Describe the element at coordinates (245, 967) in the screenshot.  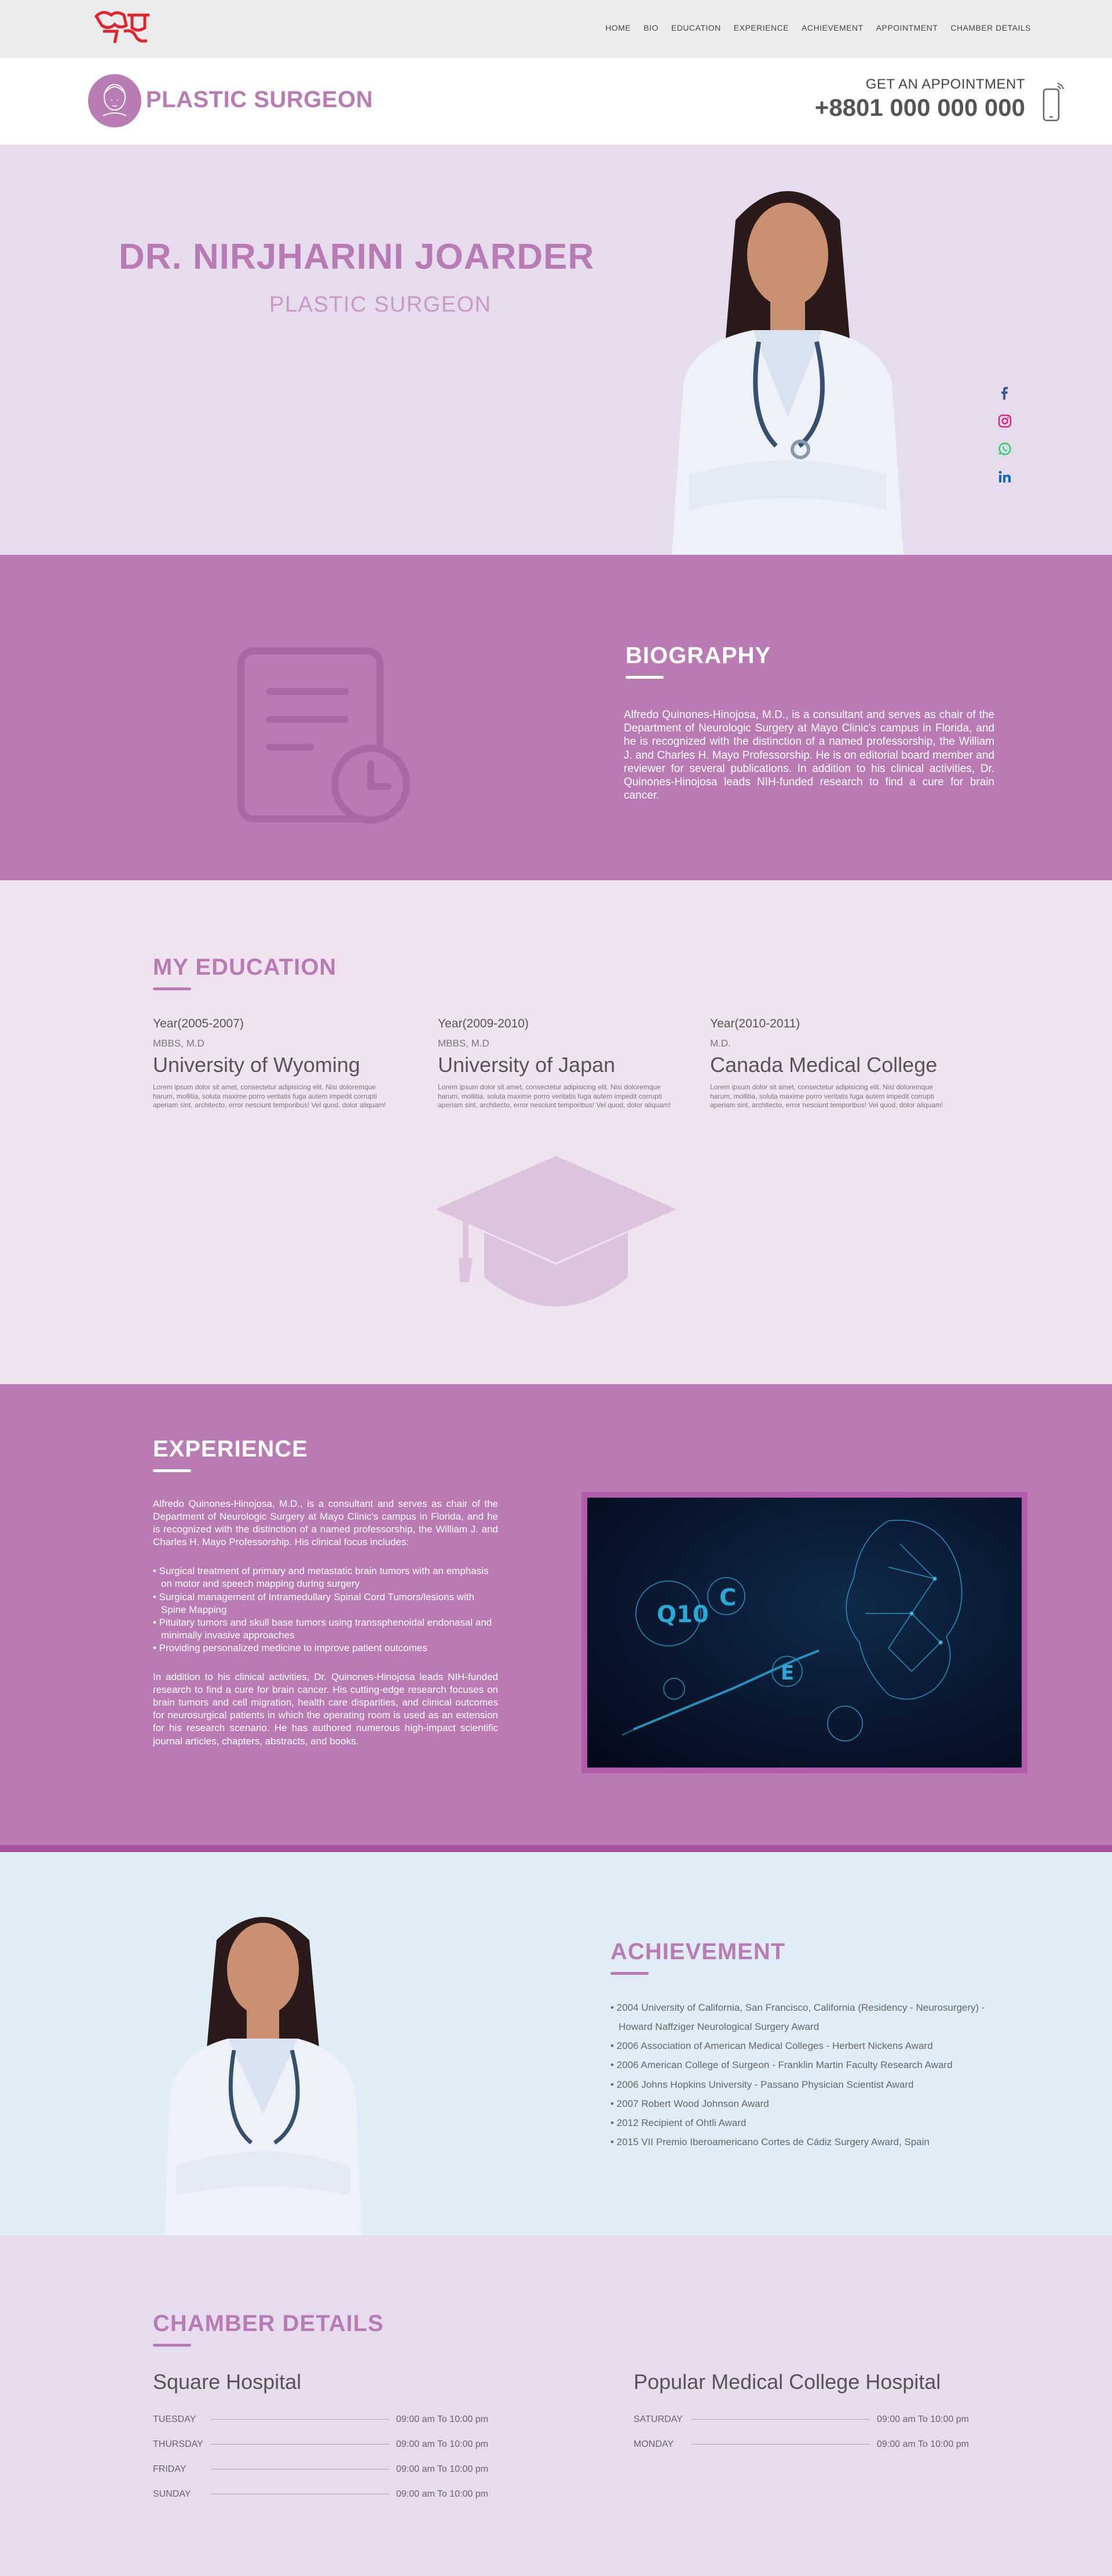
I see `education-title: MY EDUCATION` at that location.